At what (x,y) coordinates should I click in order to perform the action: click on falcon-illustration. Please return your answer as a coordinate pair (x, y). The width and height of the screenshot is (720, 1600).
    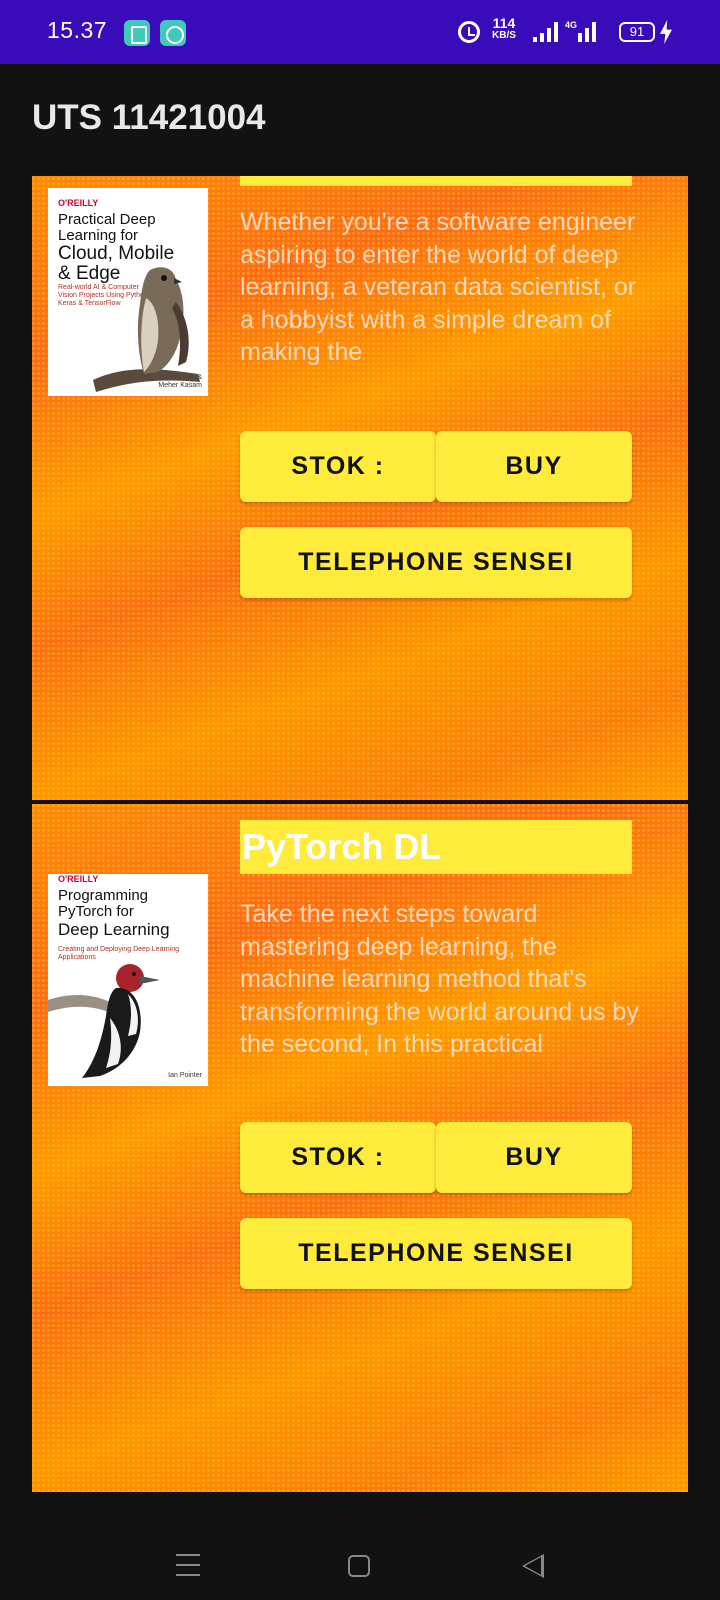
    Looking at the image, I should click on (146, 329).